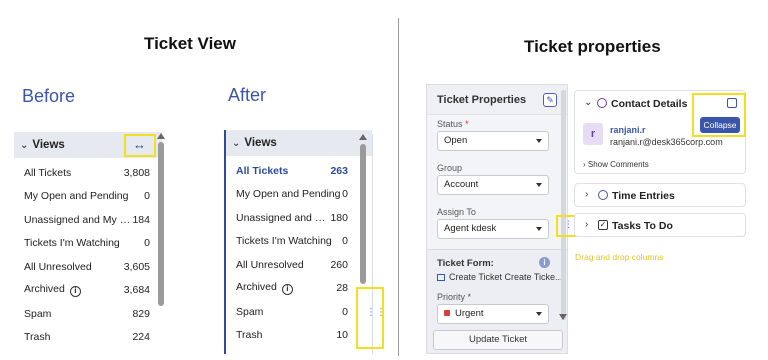  I want to click on highlight-box-drag, so click(370, 318).